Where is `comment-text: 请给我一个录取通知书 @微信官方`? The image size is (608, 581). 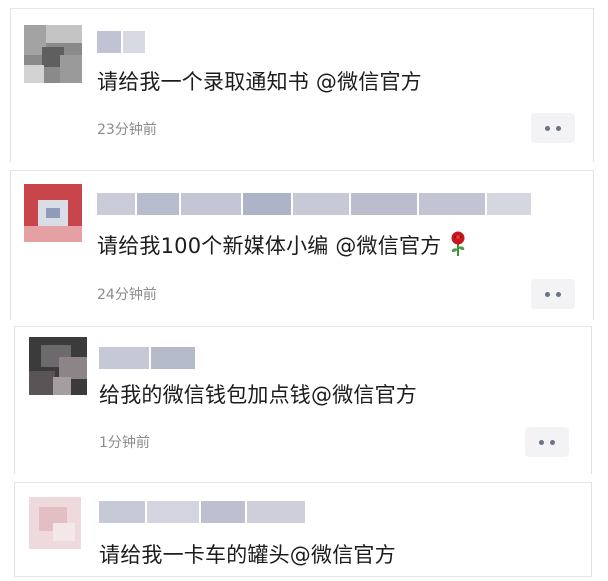 comment-text: 请给我一个录取通知书 @微信官方 is located at coordinates (259, 82).